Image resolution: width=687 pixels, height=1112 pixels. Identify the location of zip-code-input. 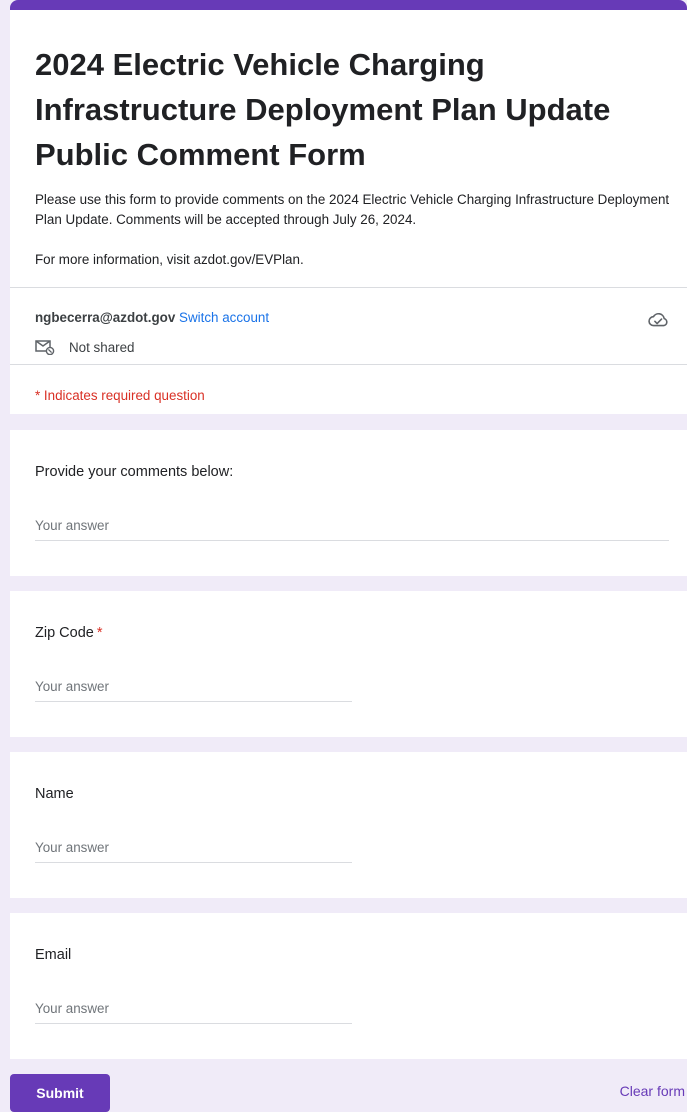
(193, 686).